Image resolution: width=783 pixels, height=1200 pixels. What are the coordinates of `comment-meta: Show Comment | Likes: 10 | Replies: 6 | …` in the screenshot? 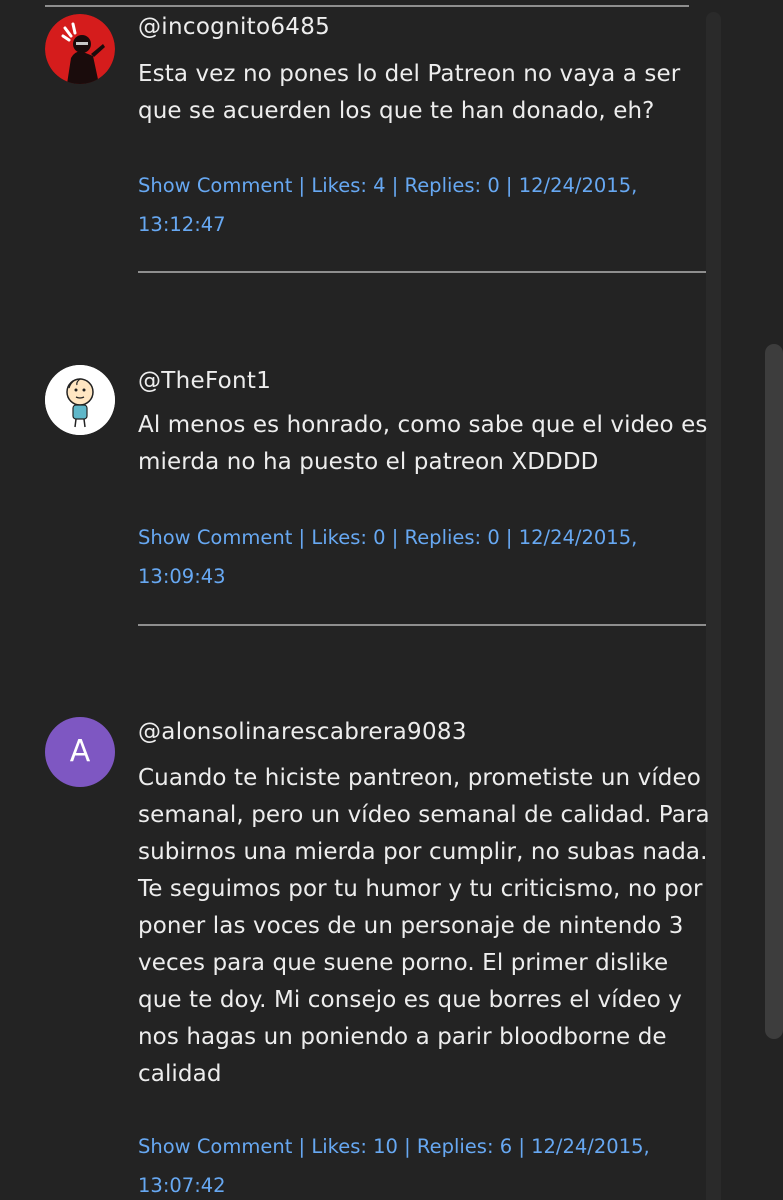 It's located at (418, 1163).